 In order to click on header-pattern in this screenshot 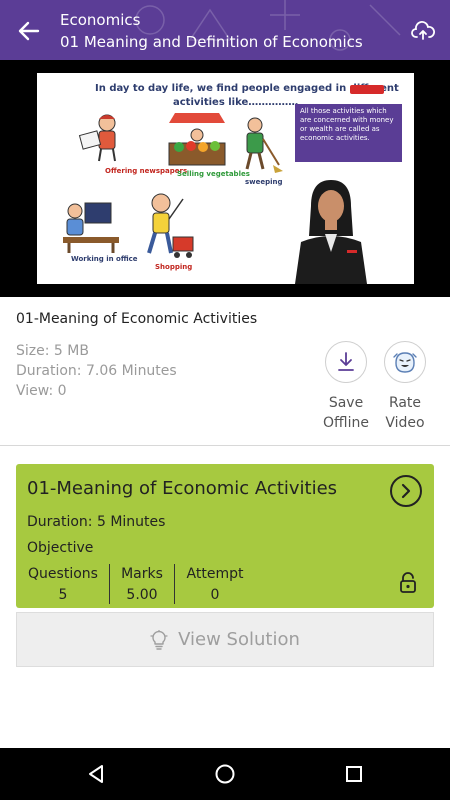, I will do `click(268, 25)`.